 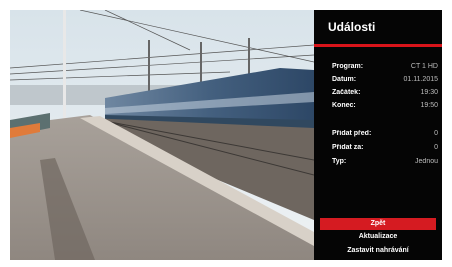 What do you see at coordinates (378, 224) in the screenshot?
I see `back-button: Zpět` at bounding box center [378, 224].